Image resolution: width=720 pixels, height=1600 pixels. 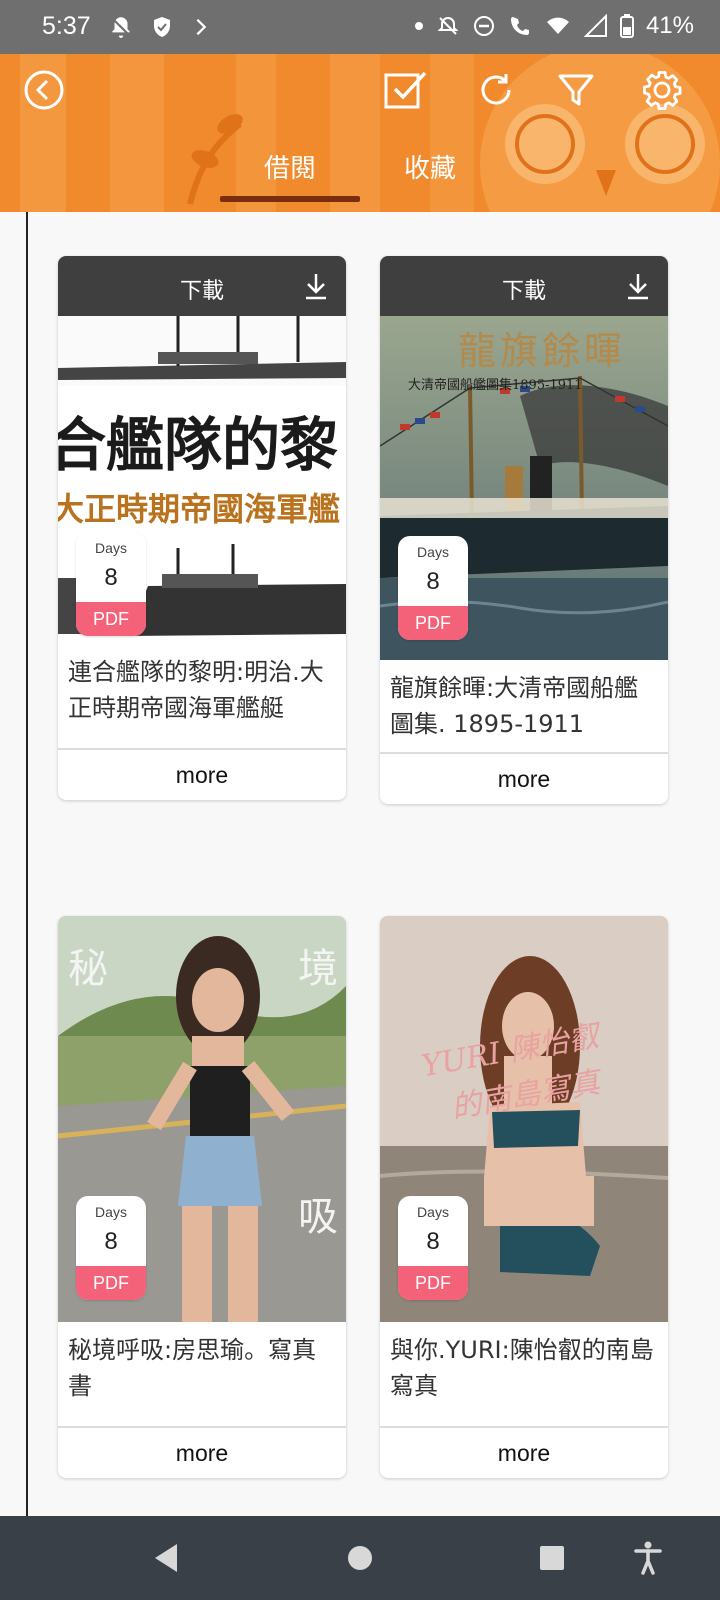 I want to click on nav-back-button, so click(x=166, y=1558).